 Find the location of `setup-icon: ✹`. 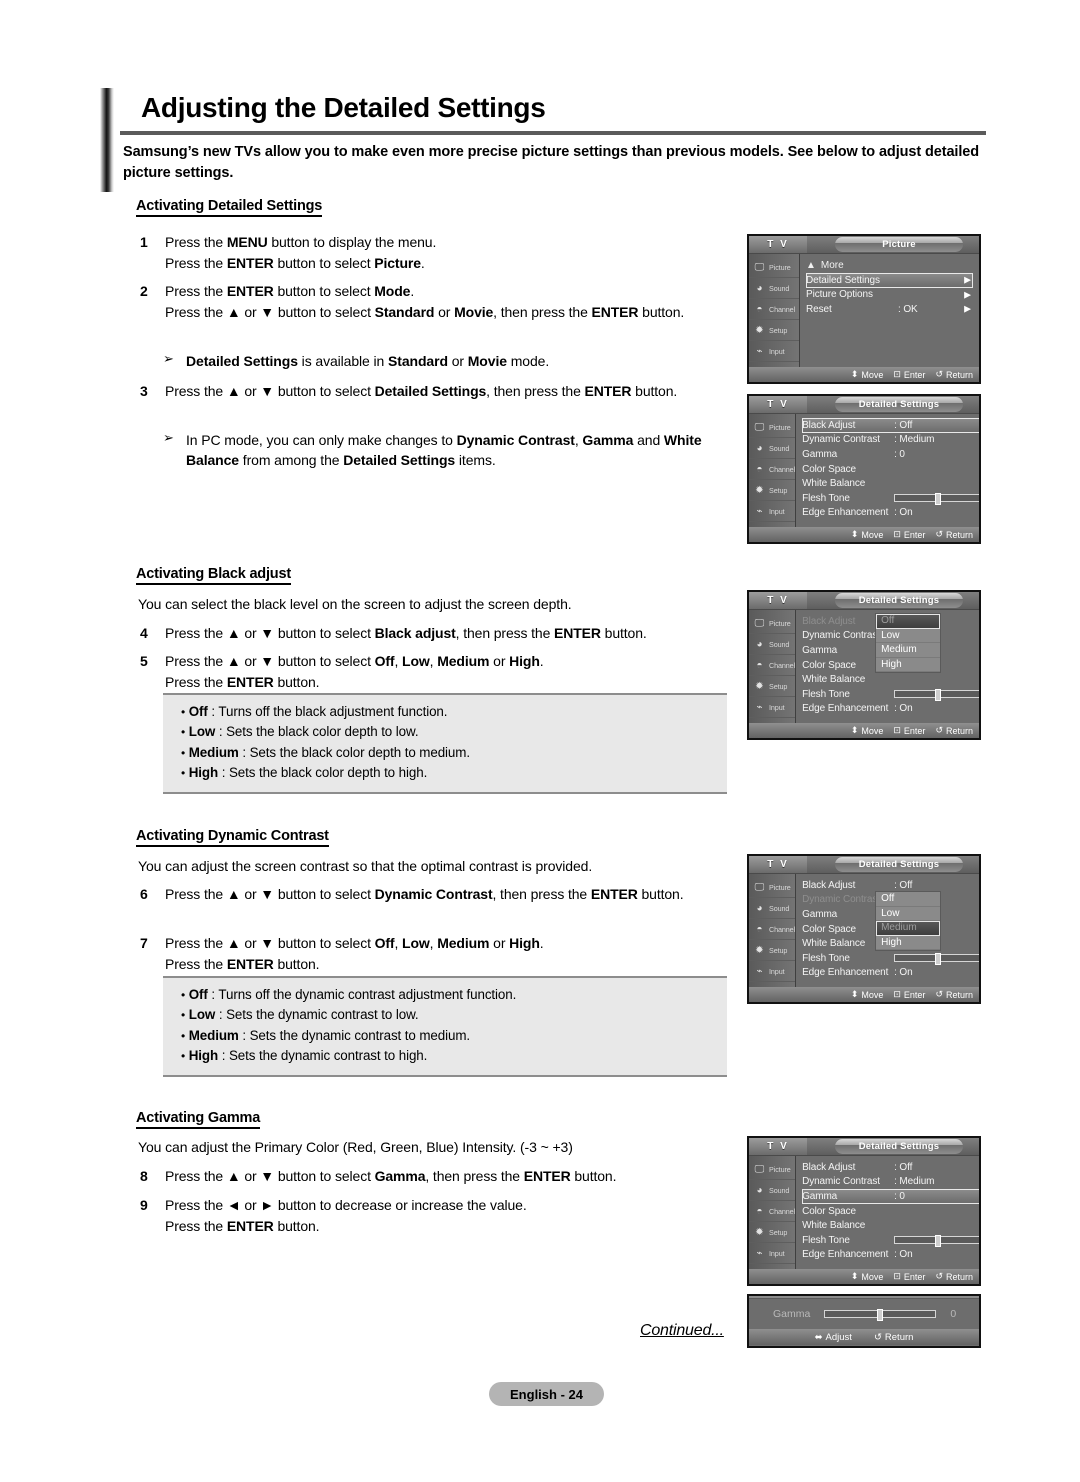

setup-icon: ✹ is located at coordinates (759, 1232).